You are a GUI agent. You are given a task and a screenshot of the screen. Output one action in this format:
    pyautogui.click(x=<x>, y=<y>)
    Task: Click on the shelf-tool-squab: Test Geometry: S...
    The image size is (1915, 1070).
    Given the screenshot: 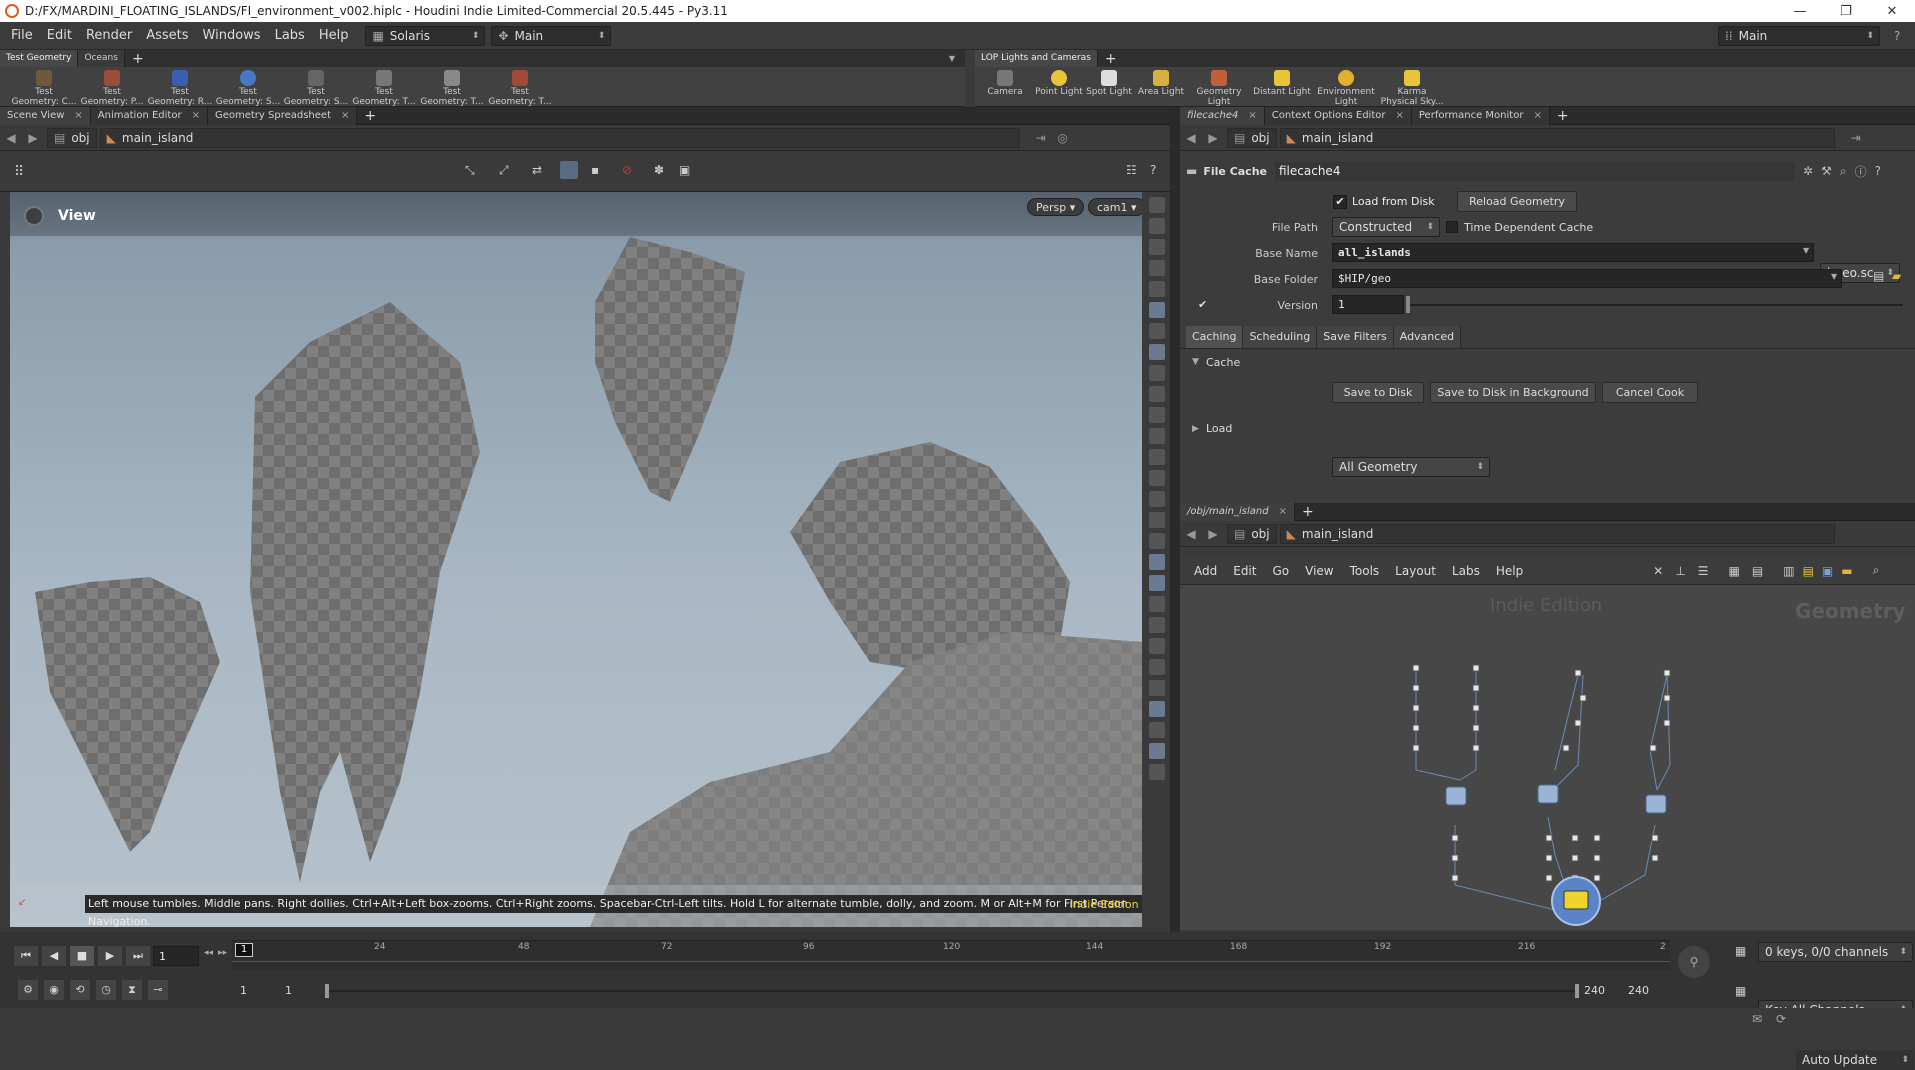 What is the action you would take?
    pyautogui.click(x=316, y=87)
    